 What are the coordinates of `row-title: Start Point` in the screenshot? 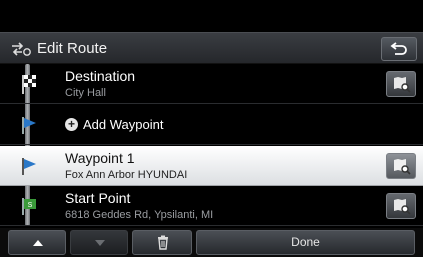 It's located at (98, 198).